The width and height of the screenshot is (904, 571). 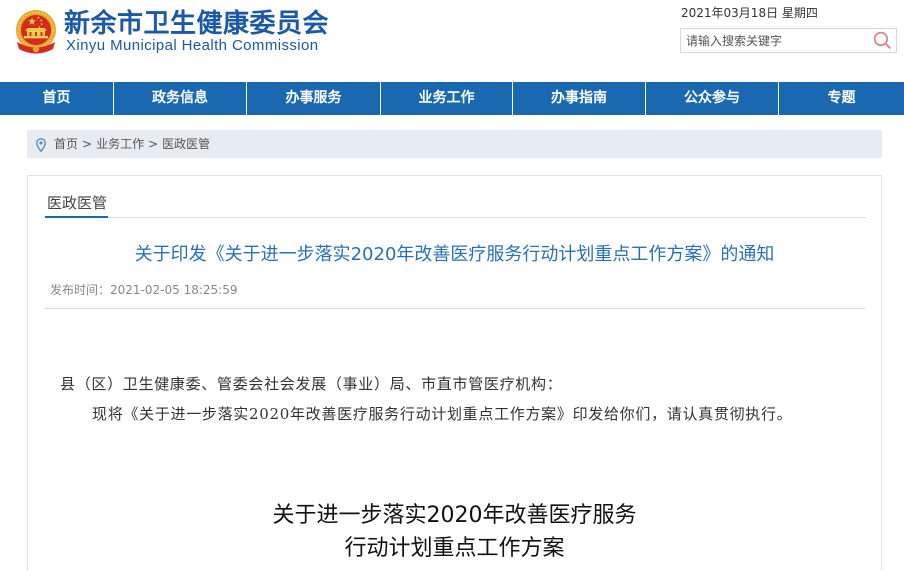 What do you see at coordinates (197, 24) in the screenshot?
I see `site-title: 新余市卫生健康委员会` at bounding box center [197, 24].